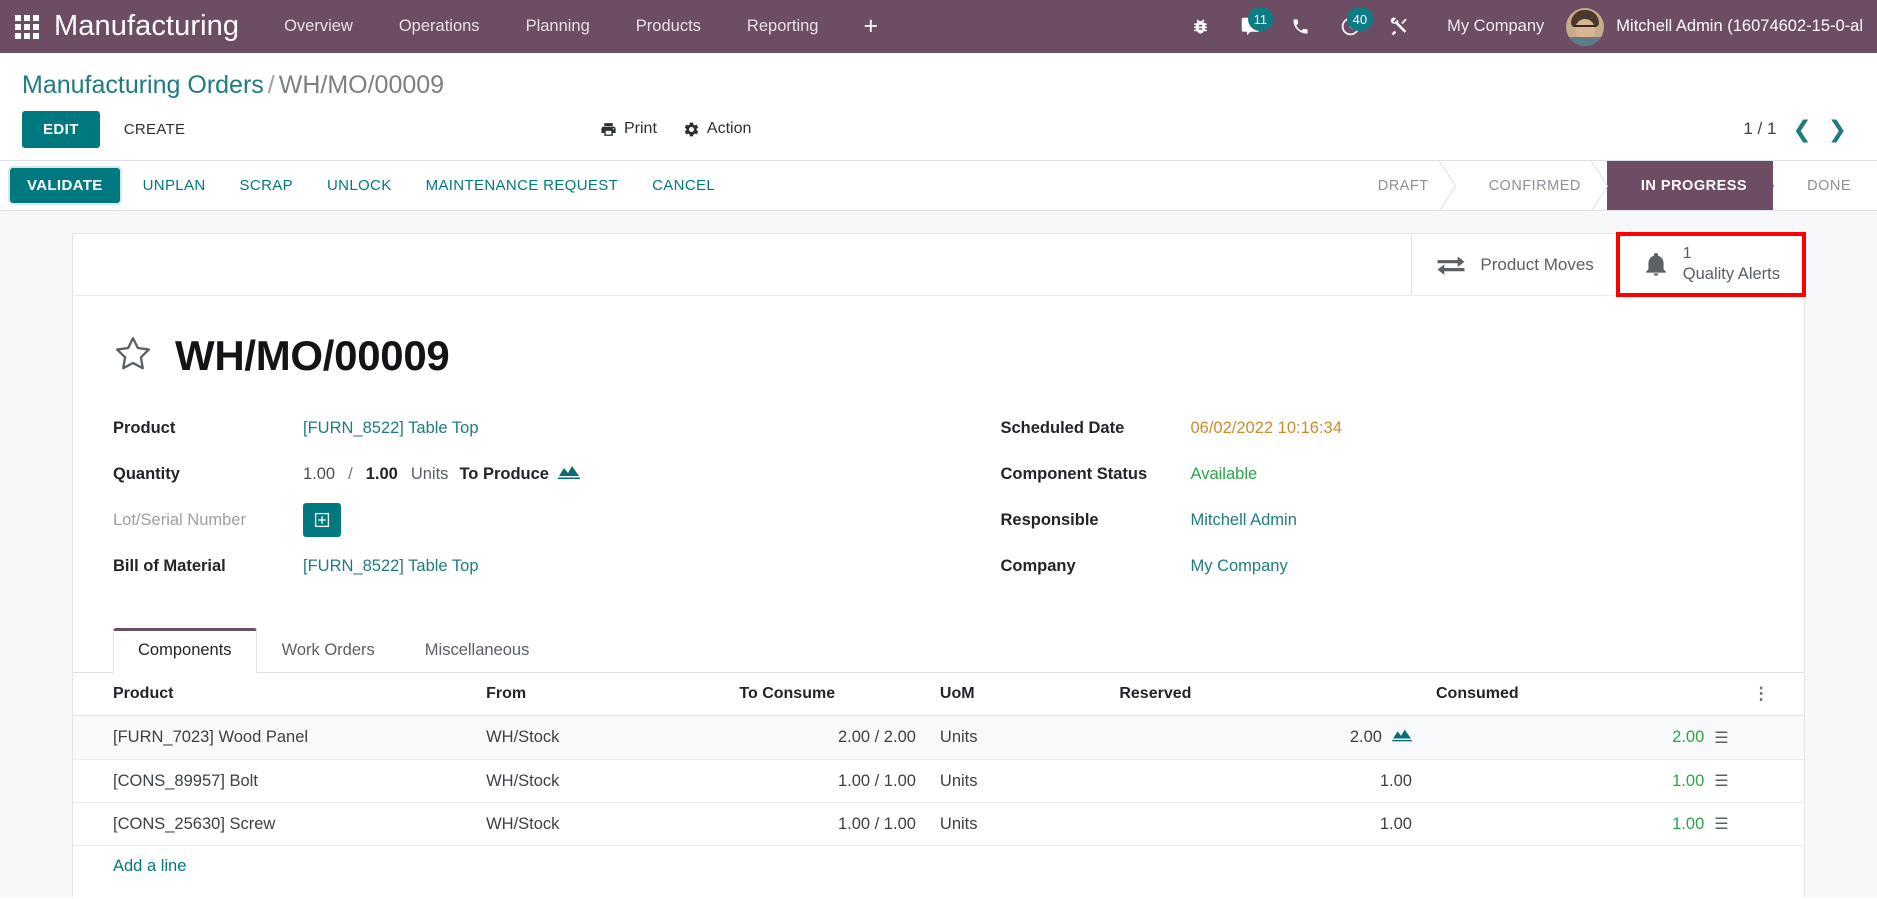 The image size is (1877, 899). I want to click on menu-item-overview: Overview, so click(318, 26).